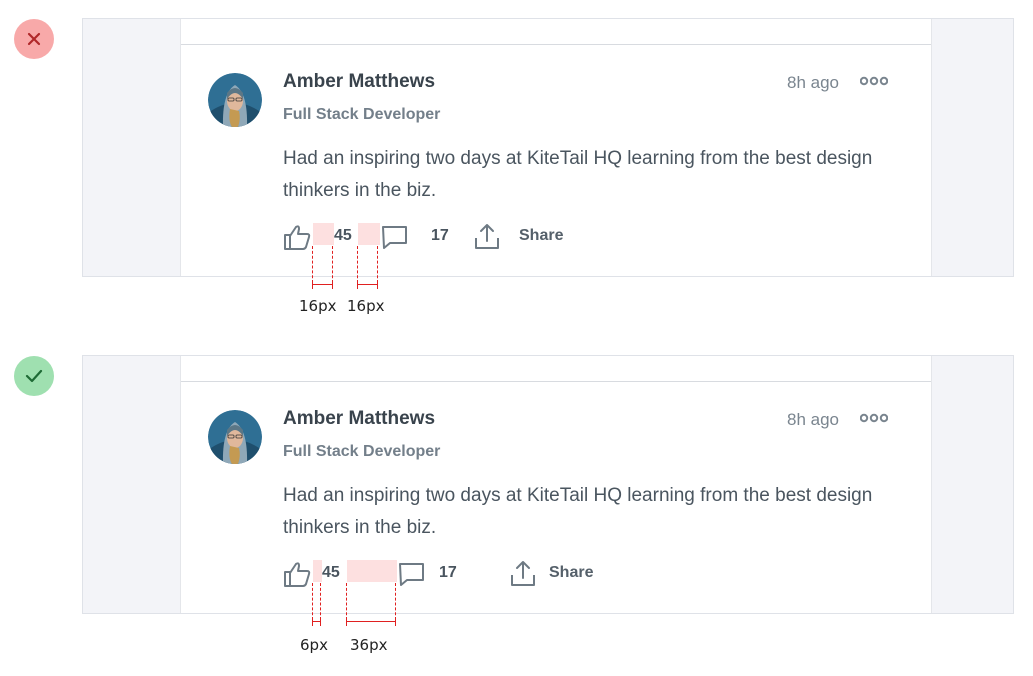 The width and height of the screenshot is (1033, 676). I want to click on incorrect-badge, so click(34, 39).